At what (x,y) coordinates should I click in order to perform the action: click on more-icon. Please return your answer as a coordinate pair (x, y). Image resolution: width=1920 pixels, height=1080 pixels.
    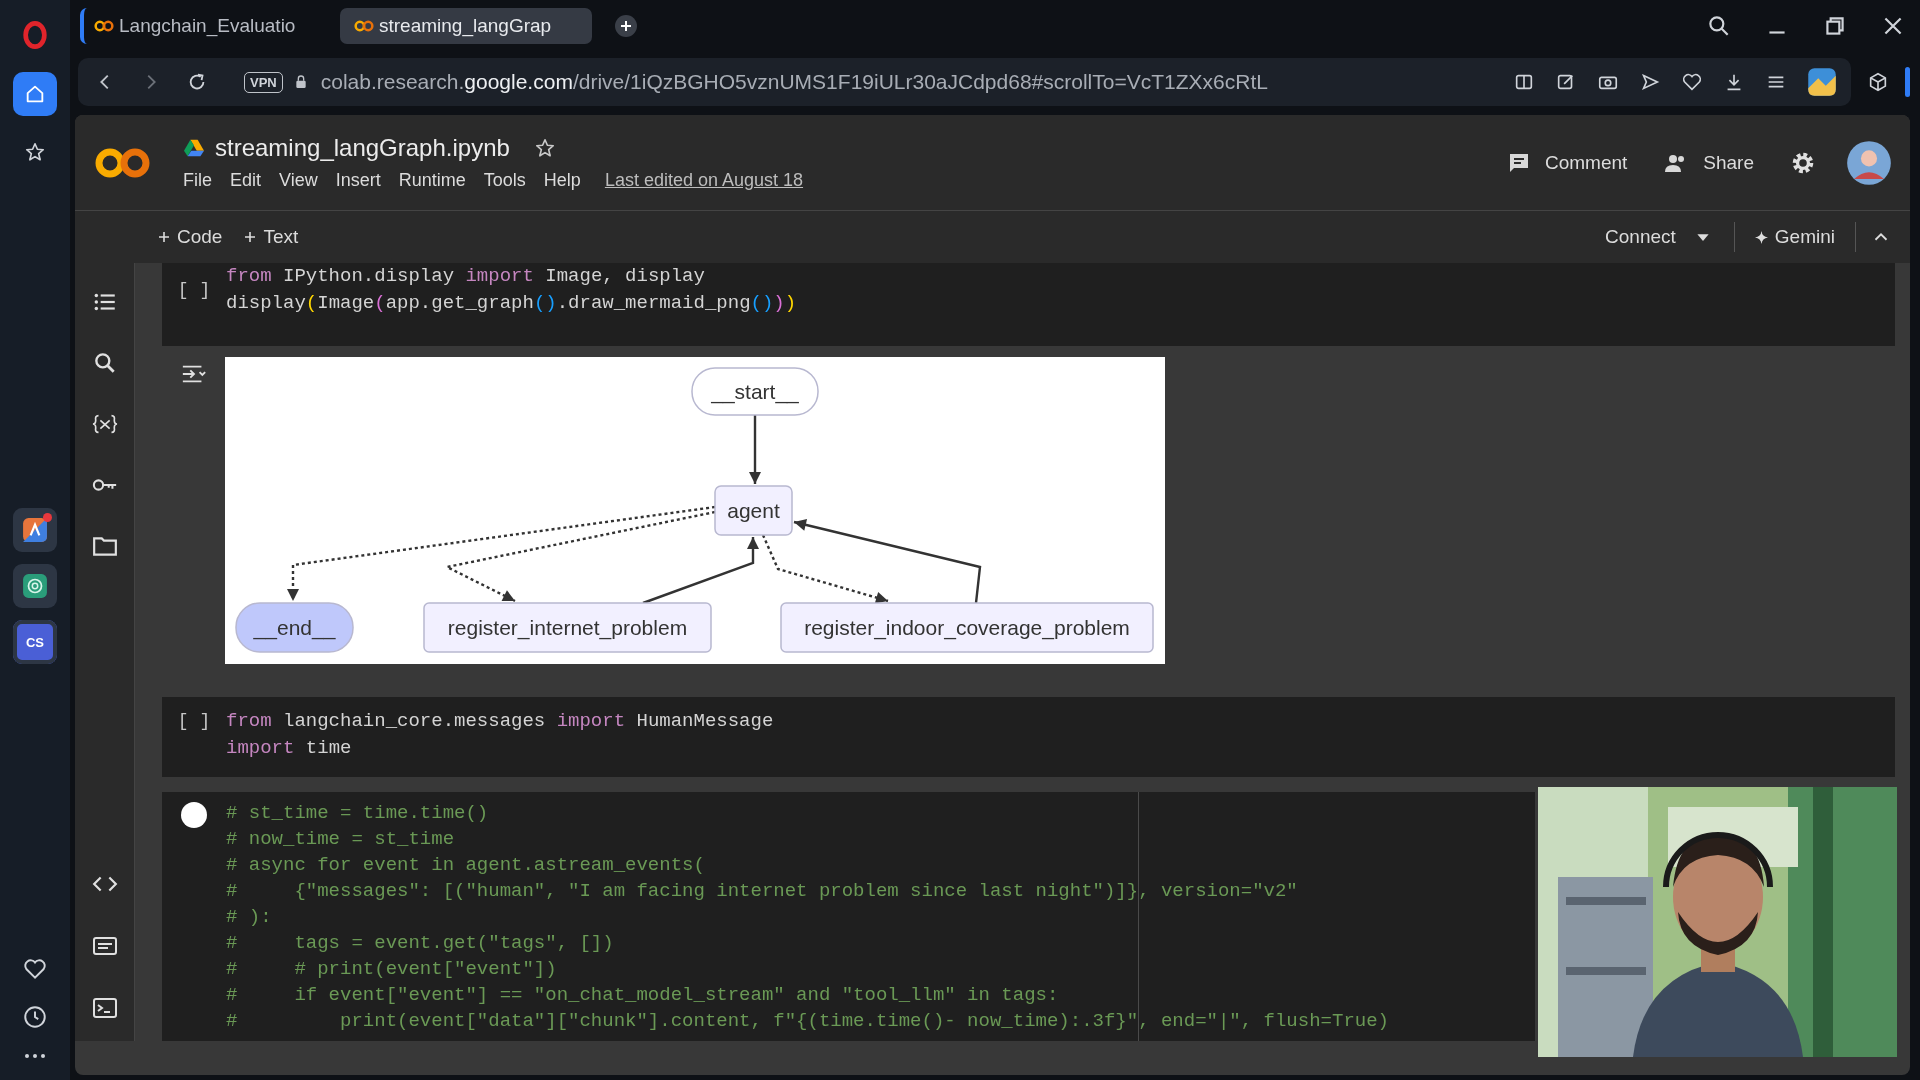
    Looking at the image, I should click on (35, 1056).